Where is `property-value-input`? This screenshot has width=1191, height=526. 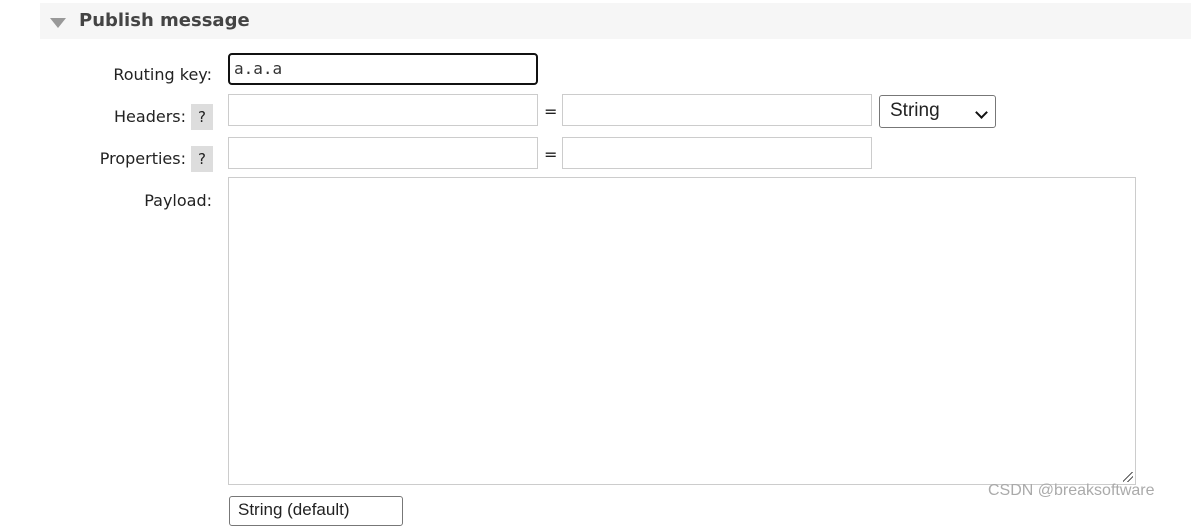 property-value-input is located at coordinates (717, 153).